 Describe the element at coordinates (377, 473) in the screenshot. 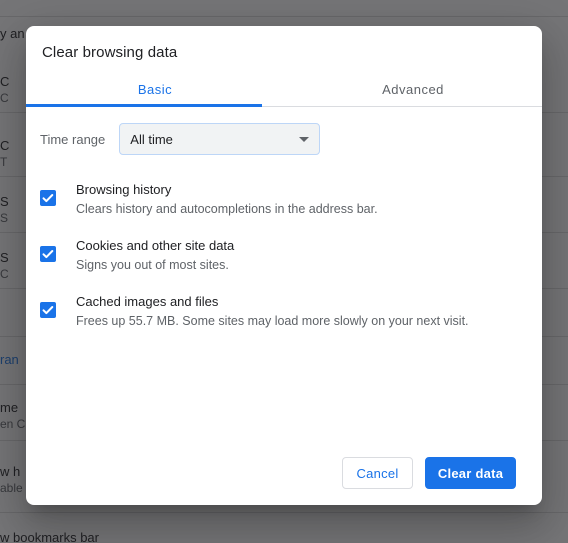

I see `cancel-button: Cancel` at that location.